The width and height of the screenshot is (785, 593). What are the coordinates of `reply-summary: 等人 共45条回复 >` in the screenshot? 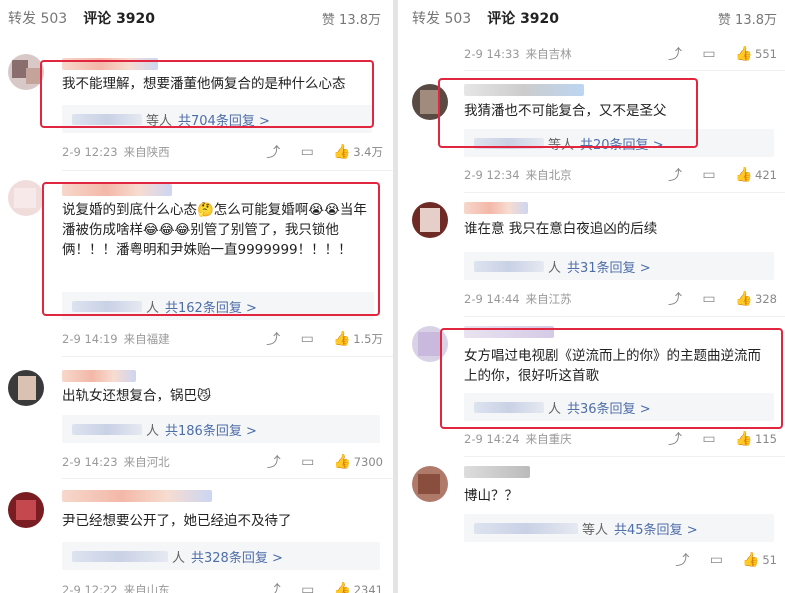 It's located at (619, 528).